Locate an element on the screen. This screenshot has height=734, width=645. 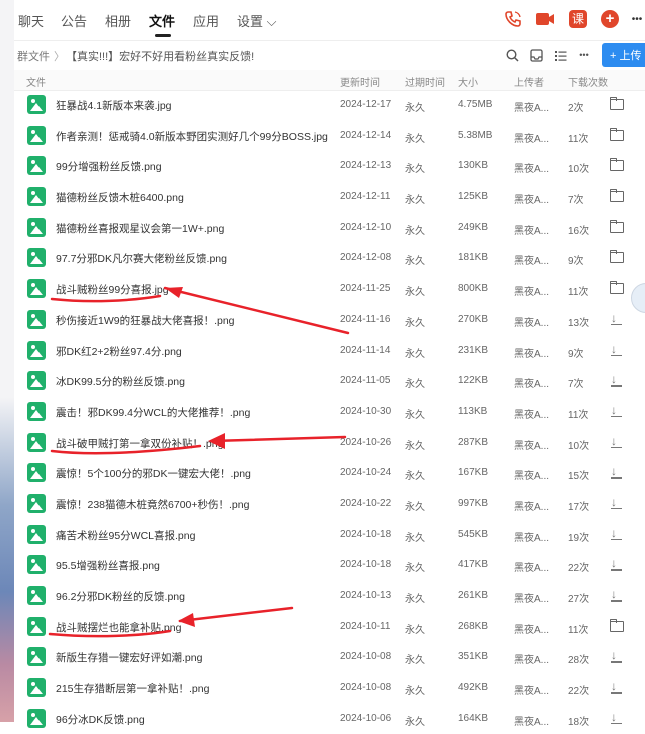
file-name: 99分增强粉丝反馈.png is located at coordinates (109, 166).